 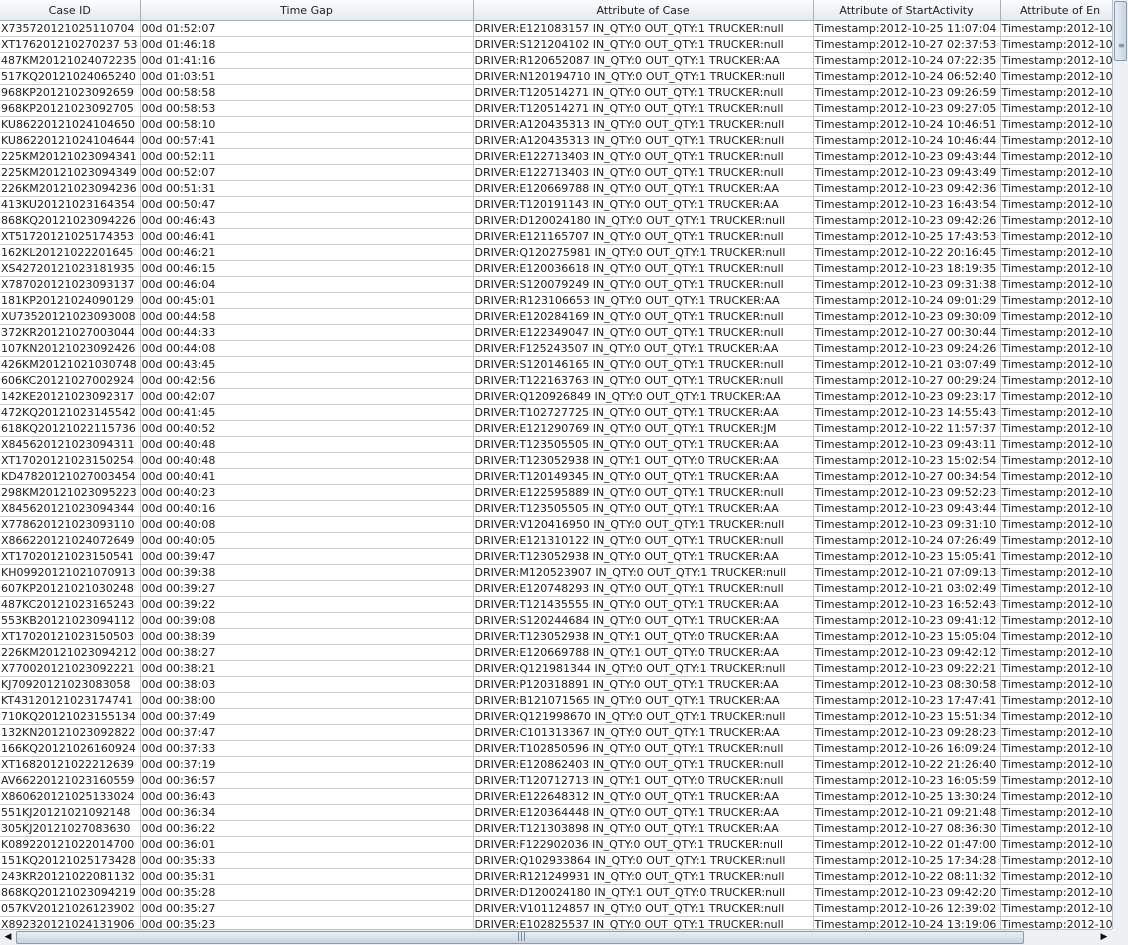 I want to click on cell-start-activity: Timestamp:2012-10-25 17:34:28, so click(x=907, y=860).